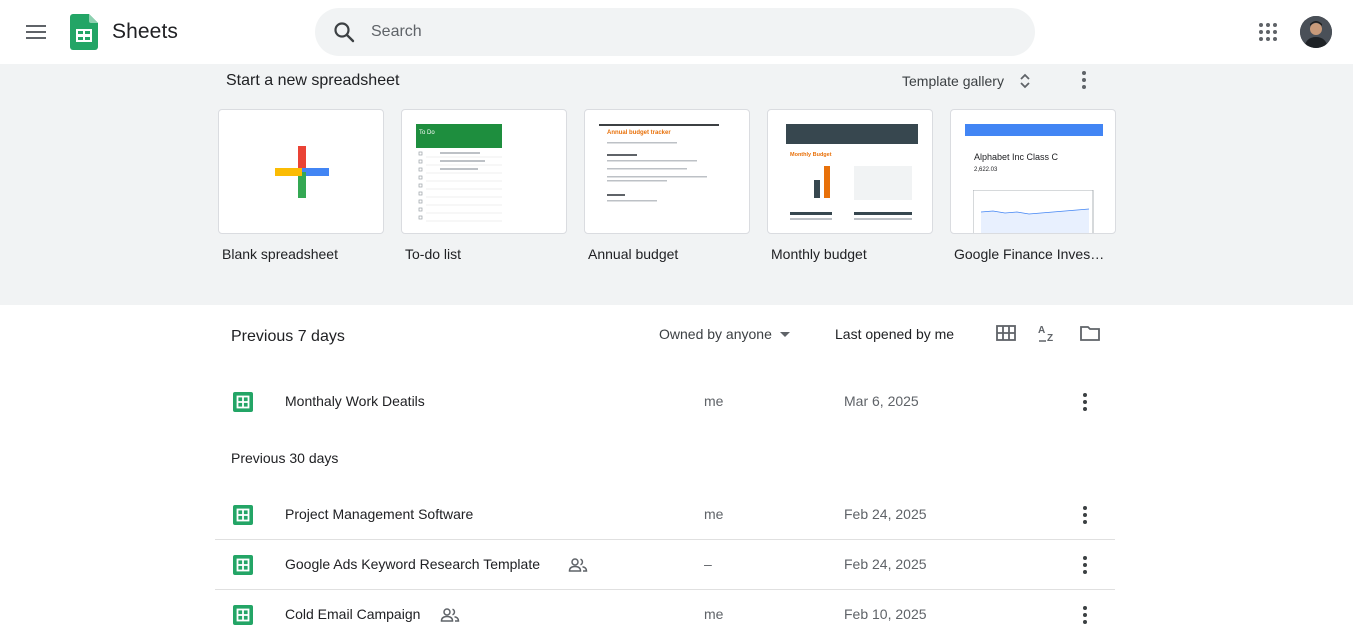 The image size is (1353, 632). Describe the element at coordinates (691, 32) in the screenshot. I see `search-input` at that location.